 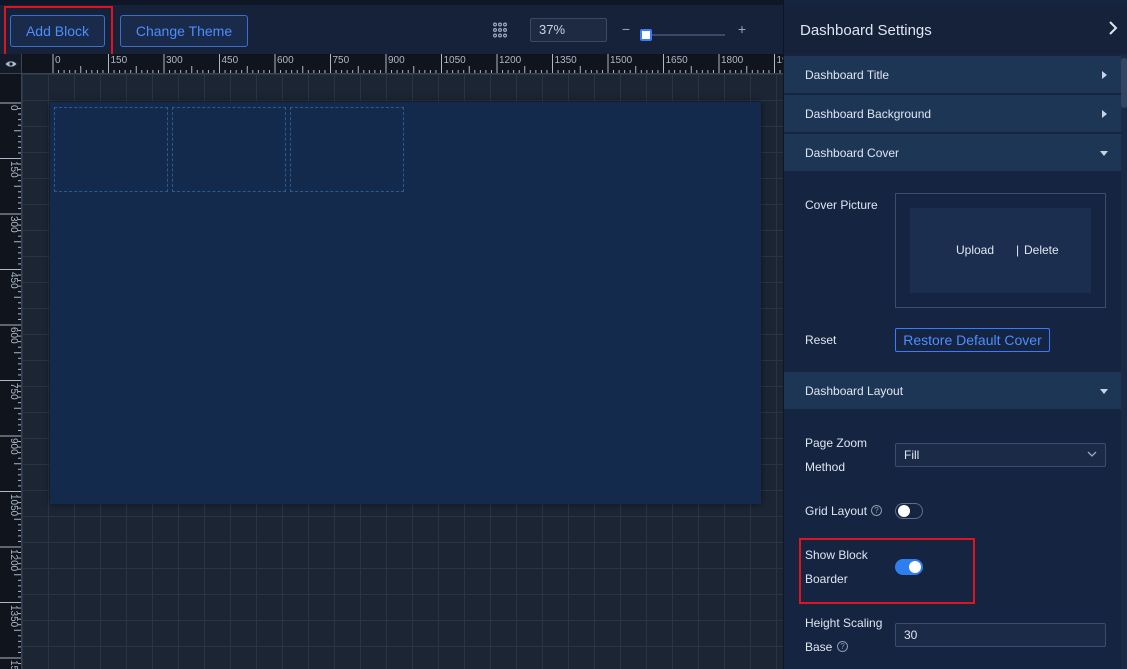 What do you see at coordinates (626, 29) in the screenshot?
I see `zoom-out-button: −` at bounding box center [626, 29].